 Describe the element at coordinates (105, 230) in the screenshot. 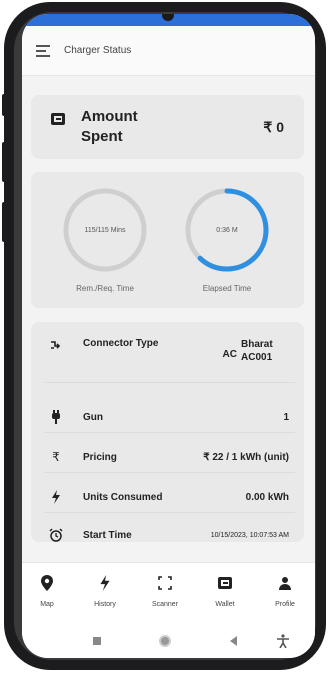

I see `remaining-time-value: 115/115 Mins` at that location.